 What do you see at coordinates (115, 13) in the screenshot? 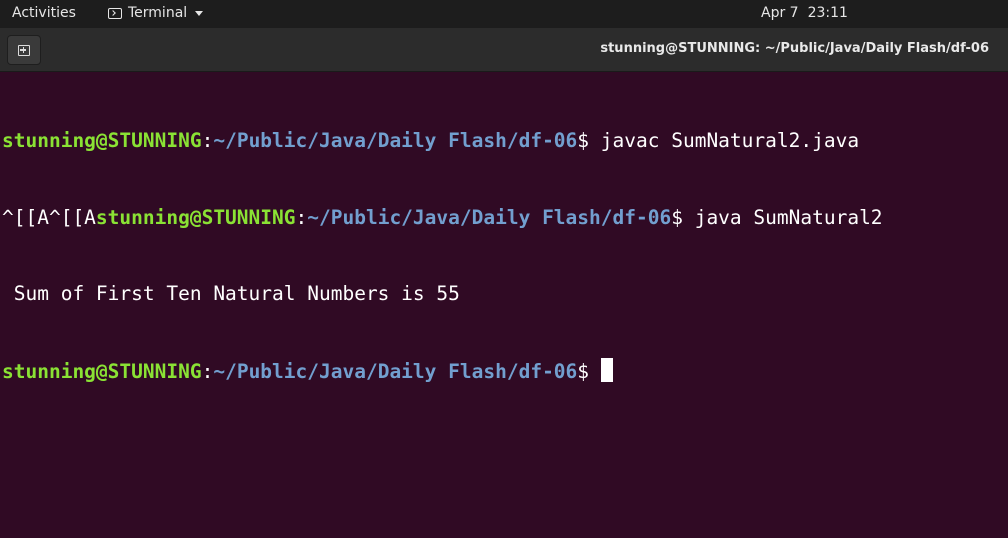
I see `terminal-icon` at bounding box center [115, 13].